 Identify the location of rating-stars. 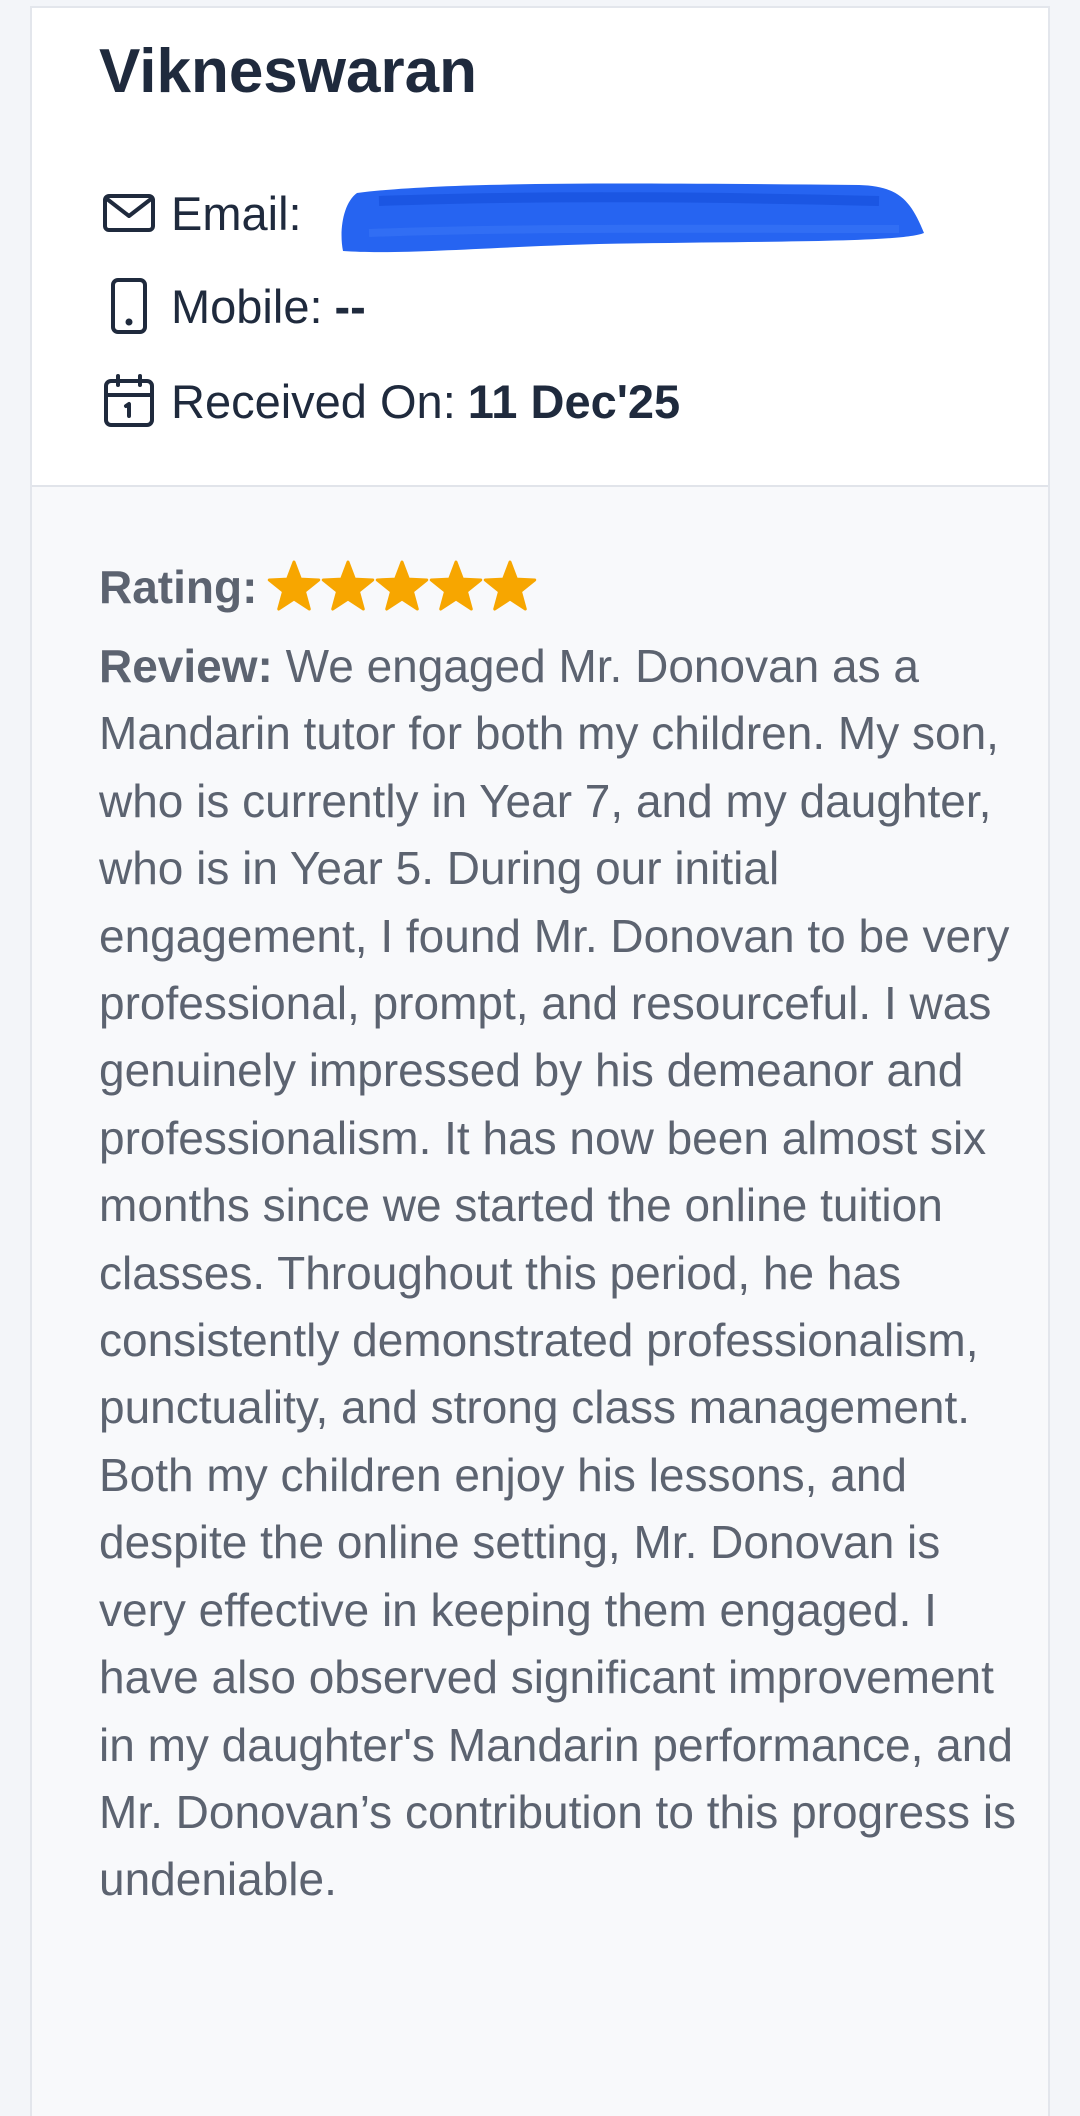
(402, 587).